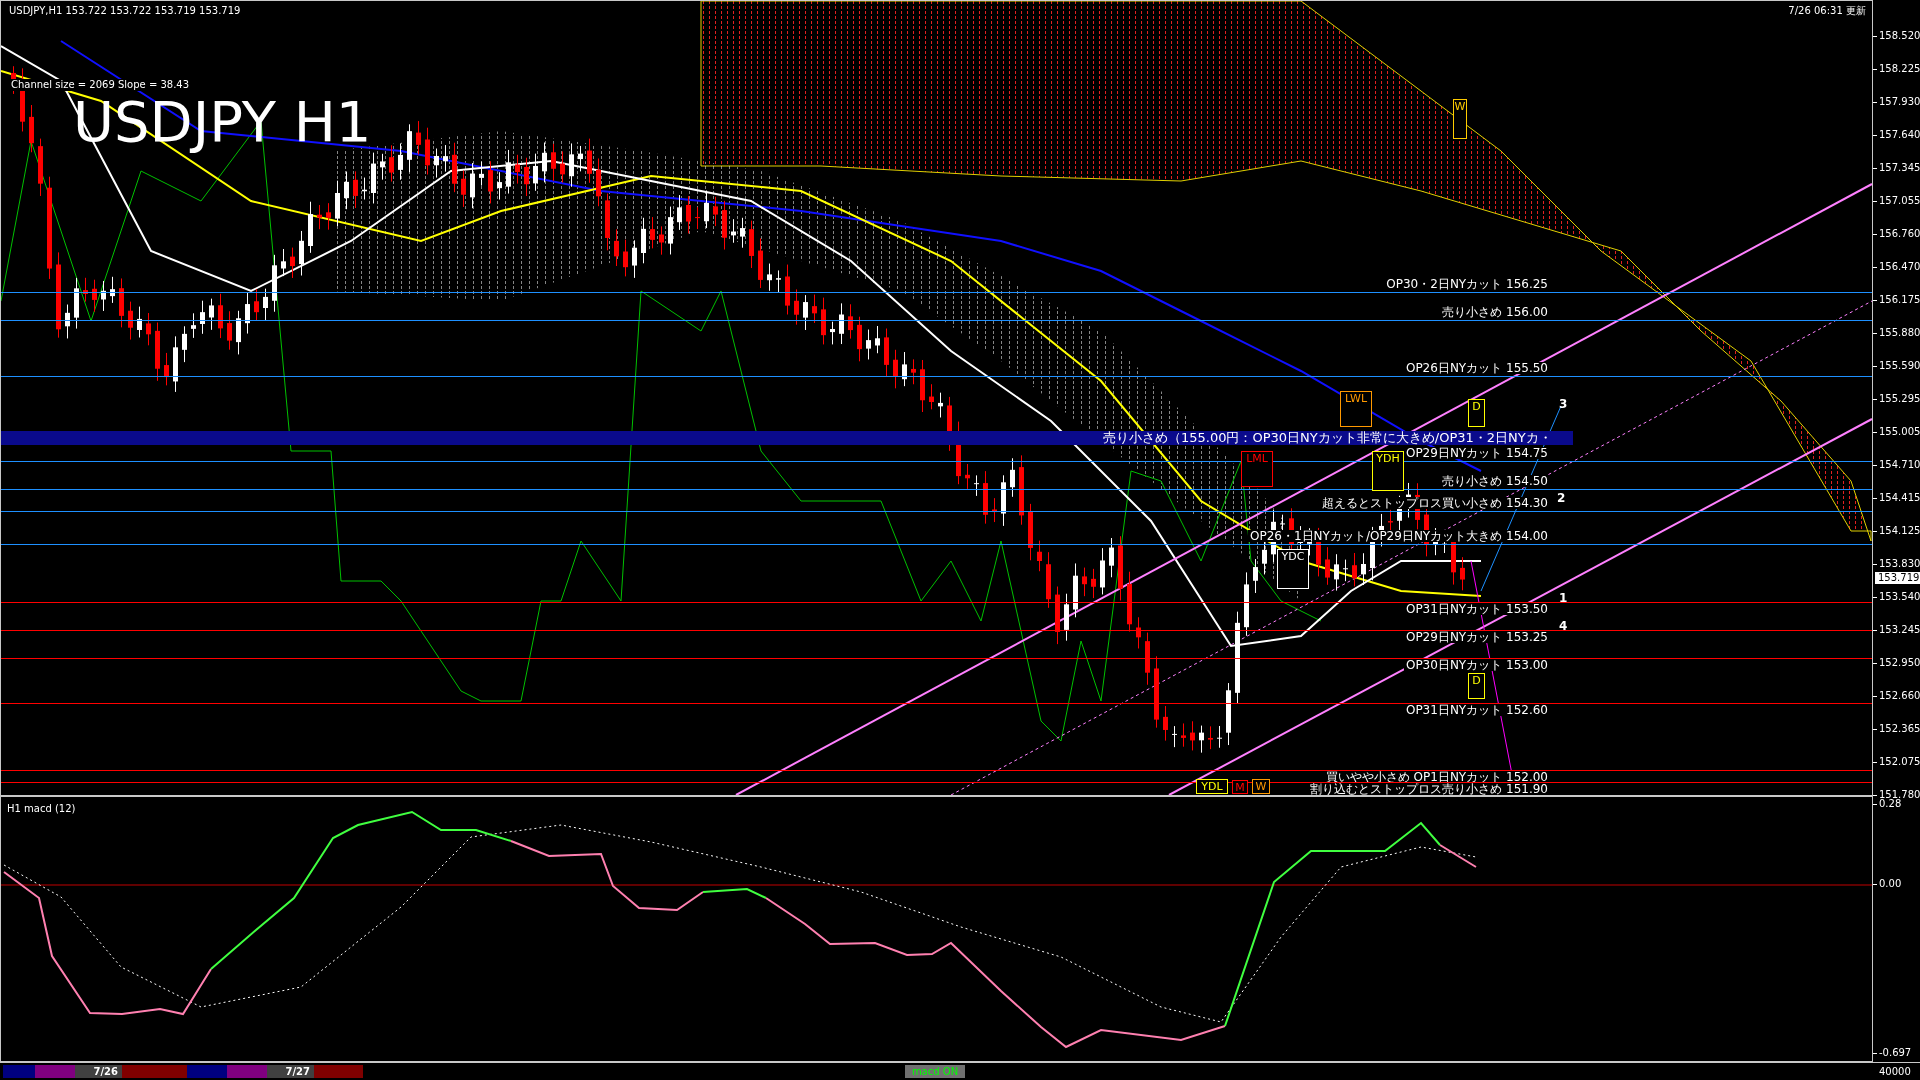 The height and width of the screenshot is (1080, 1920). Describe the element at coordinates (1895, 1072) in the screenshot. I see `volume-axis-label: 40000` at that location.